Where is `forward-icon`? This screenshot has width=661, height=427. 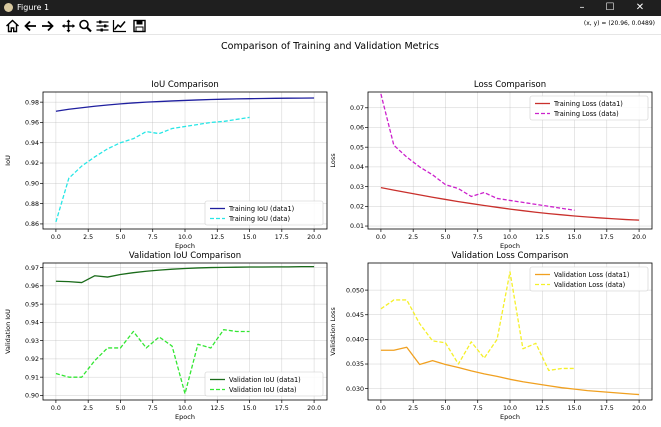 forward-icon is located at coordinates (47, 25).